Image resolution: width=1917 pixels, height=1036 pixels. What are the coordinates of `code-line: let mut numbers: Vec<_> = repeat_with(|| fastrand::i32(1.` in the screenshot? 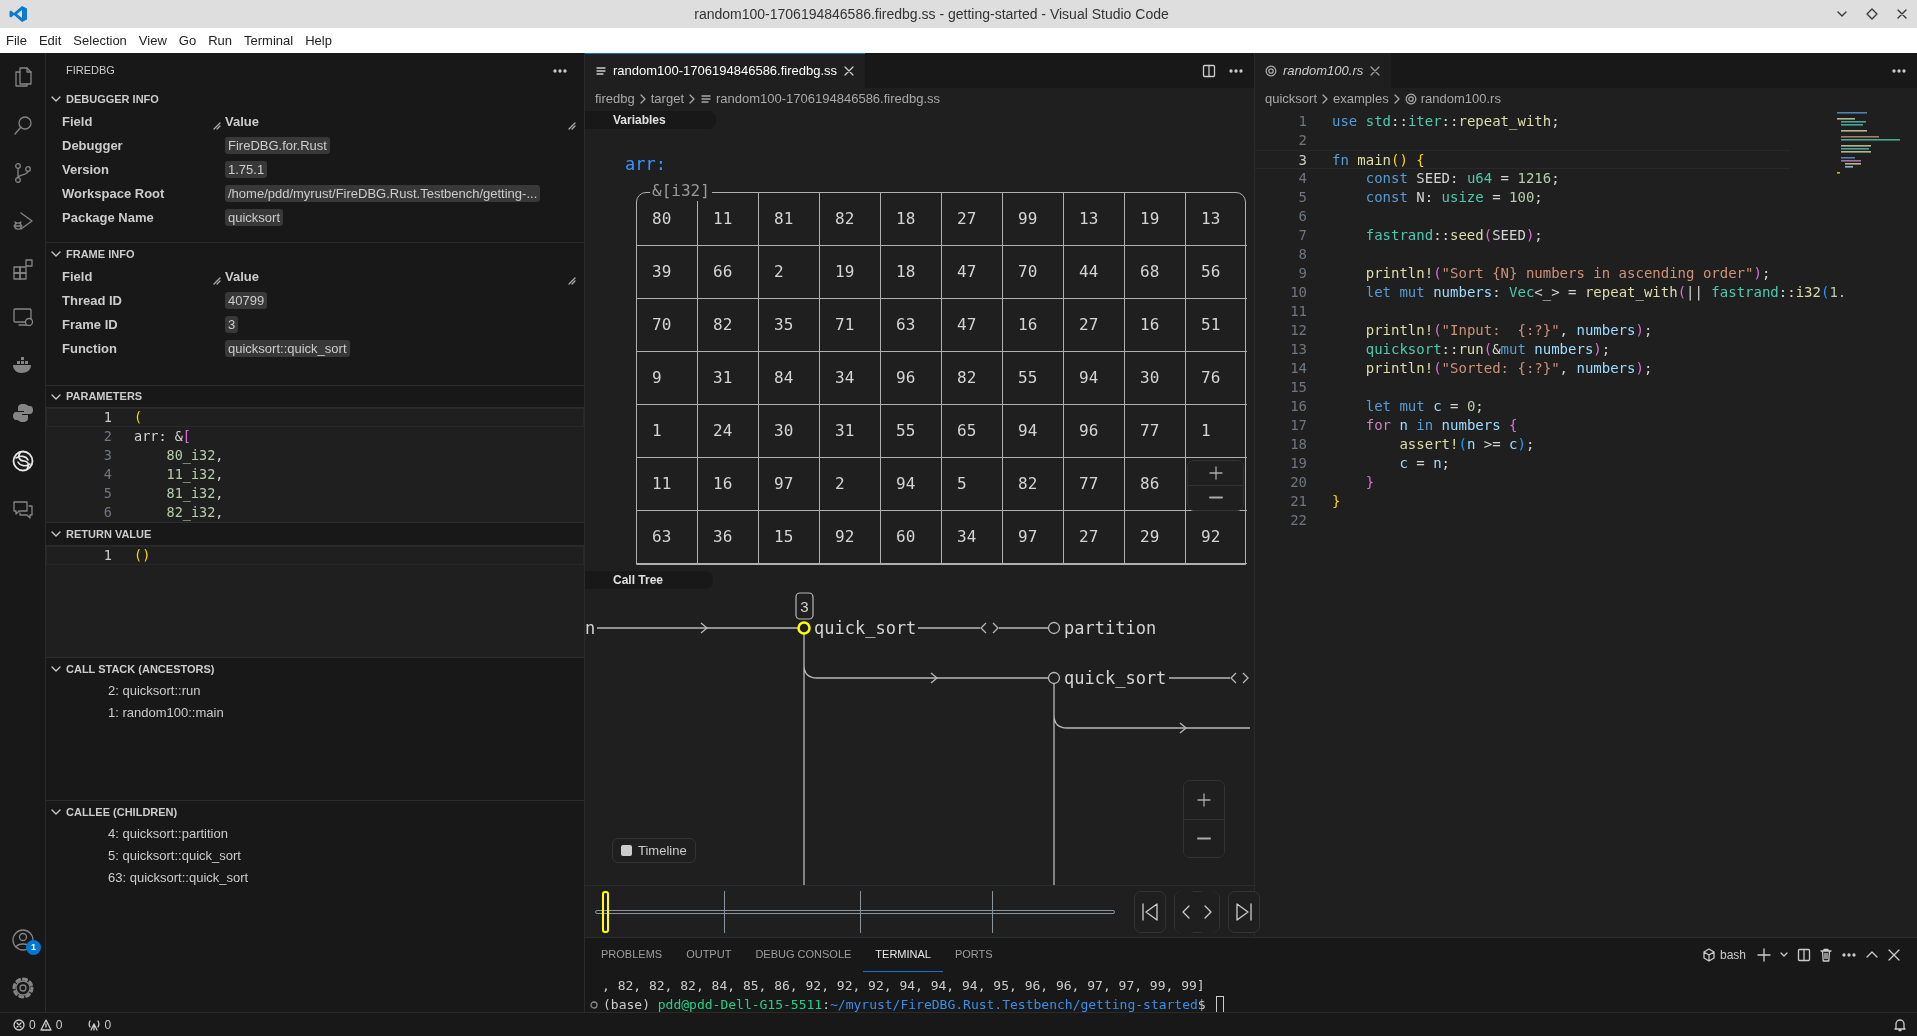 It's located at (1605, 292).